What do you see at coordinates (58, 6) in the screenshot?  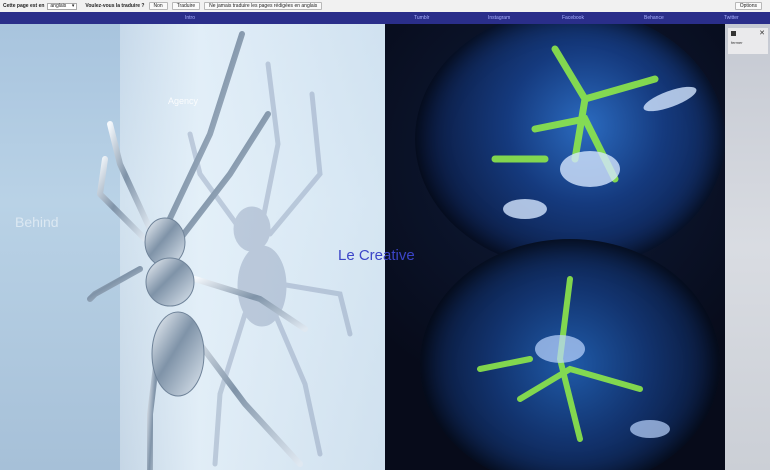 I see `language-value: anglais` at bounding box center [58, 6].